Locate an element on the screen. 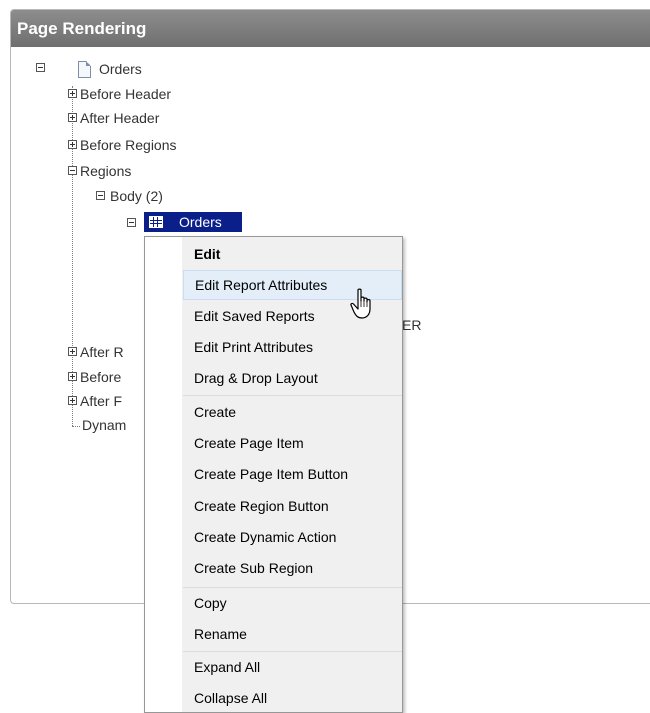 The height and width of the screenshot is (713, 650). menu-item-create-page-item-button: Create Page Item Button is located at coordinates (292, 474).